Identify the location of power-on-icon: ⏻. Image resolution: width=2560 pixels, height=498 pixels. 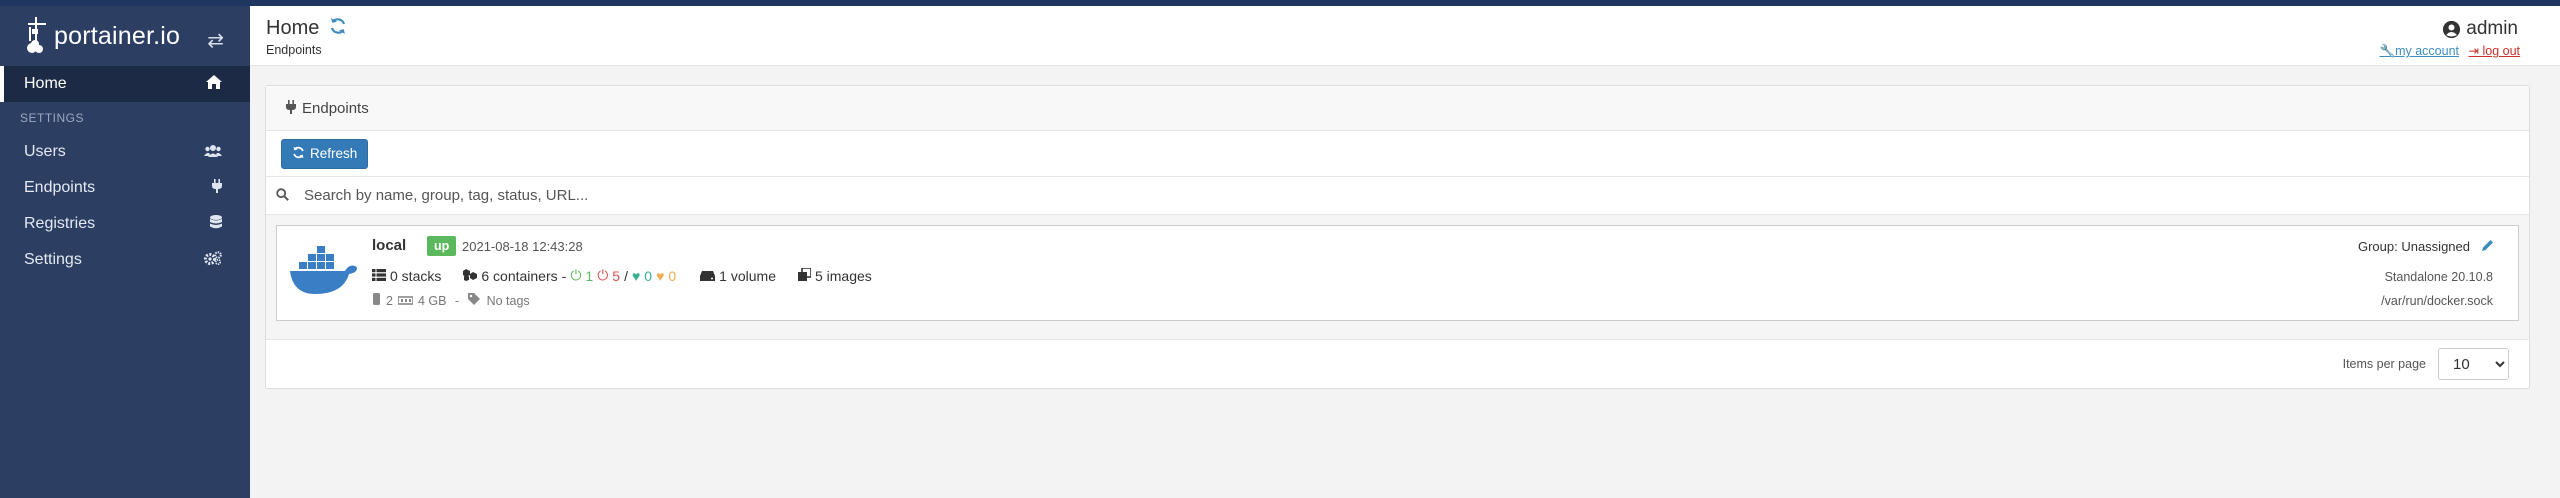
(576, 275).